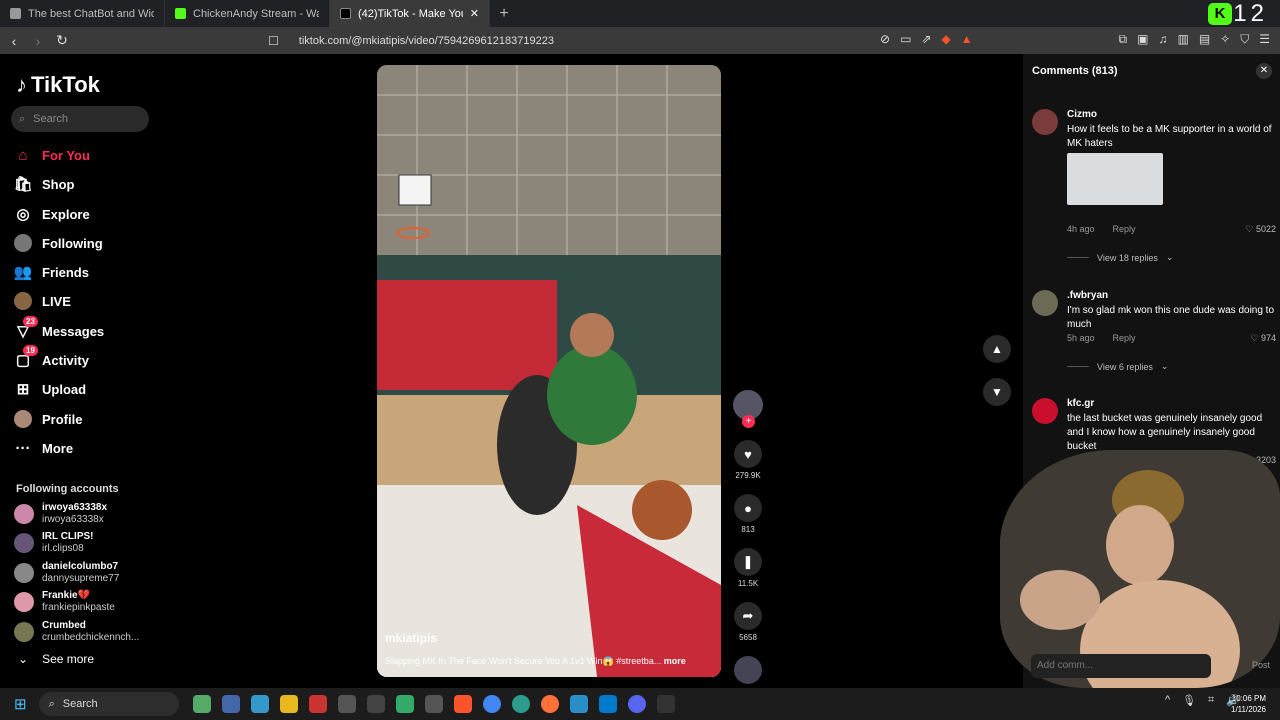 The image size is (1280, 720). Describe the element at coordinates (945, 39) in the screenshot. I see `brave-shield-icon: ◆` at that location.